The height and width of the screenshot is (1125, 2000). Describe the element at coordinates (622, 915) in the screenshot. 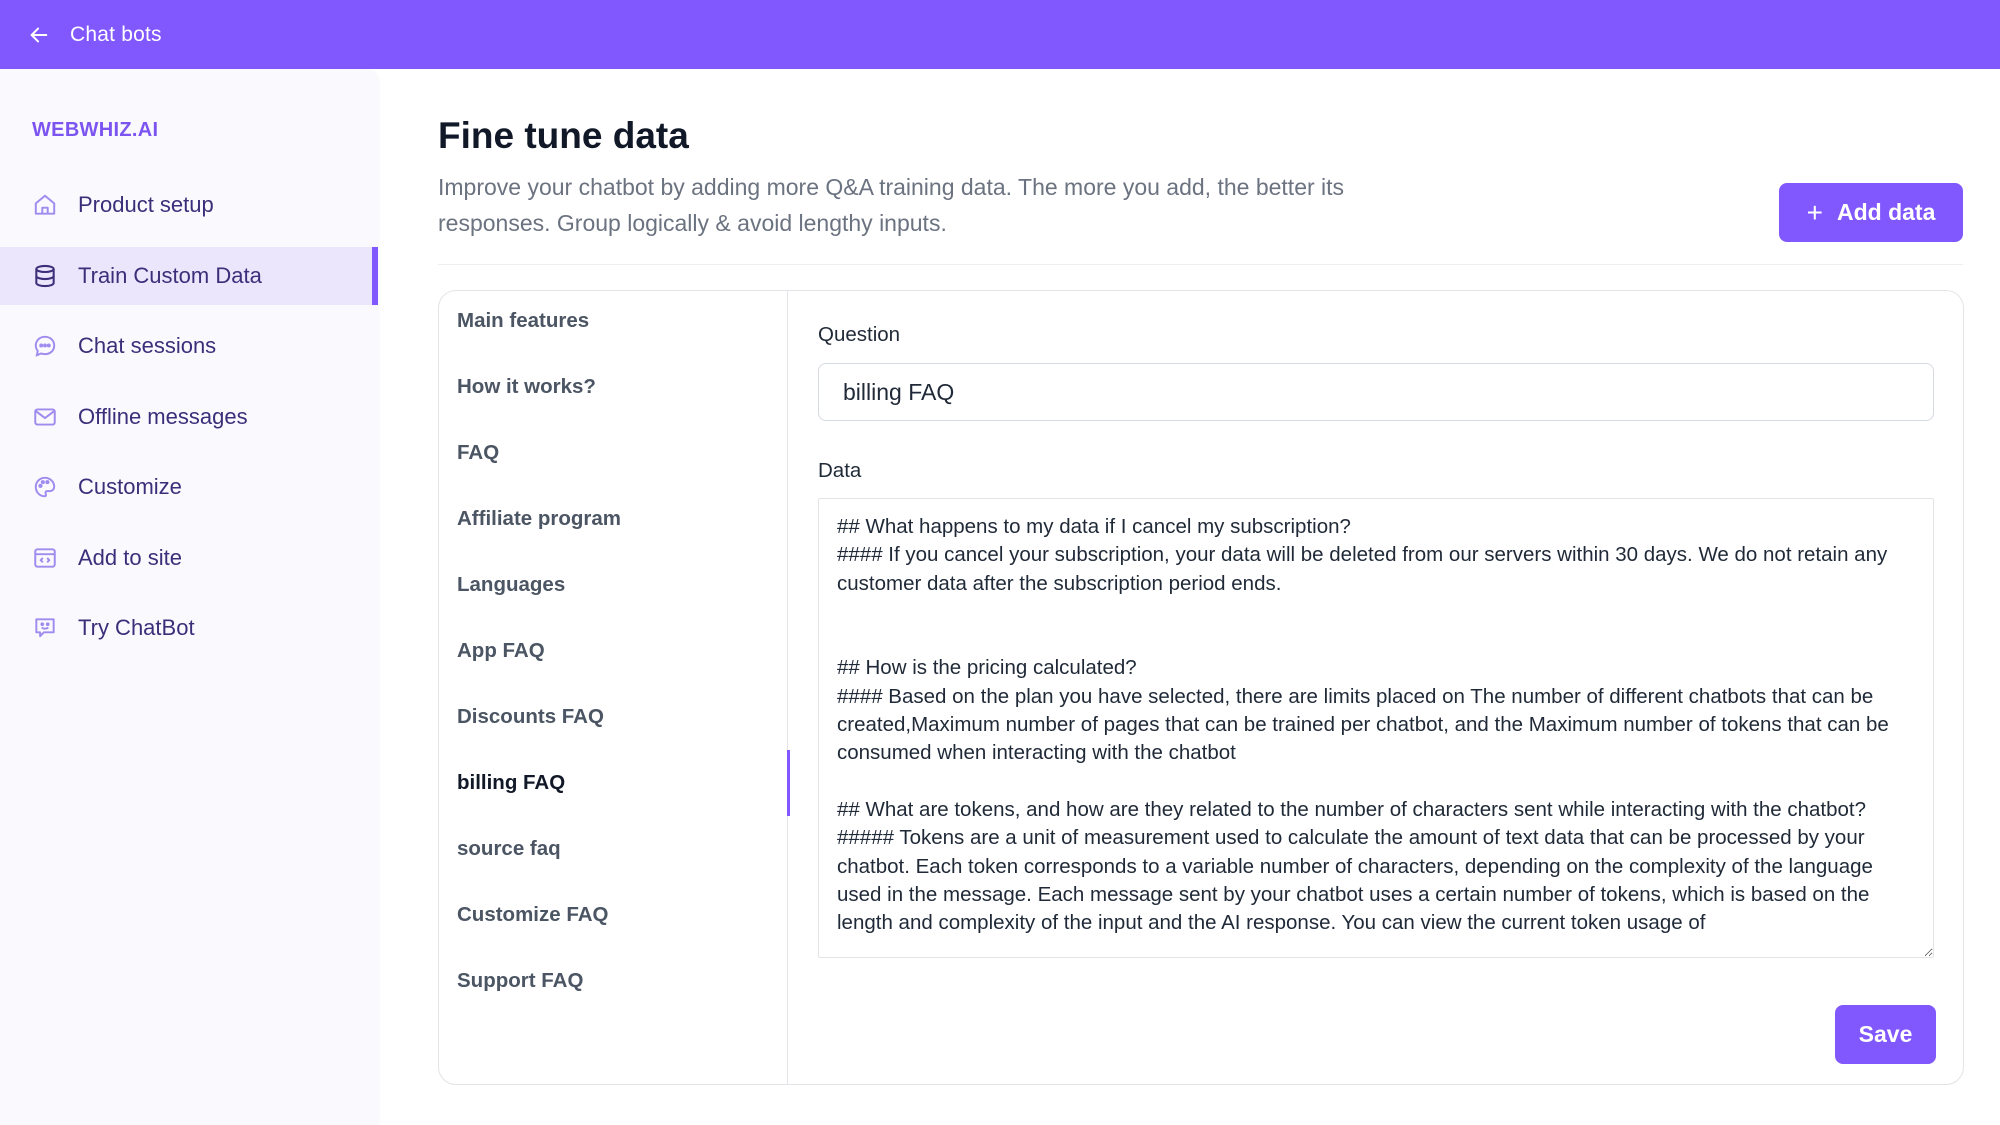

I see `topic-item: Customize FAQ` at that location.